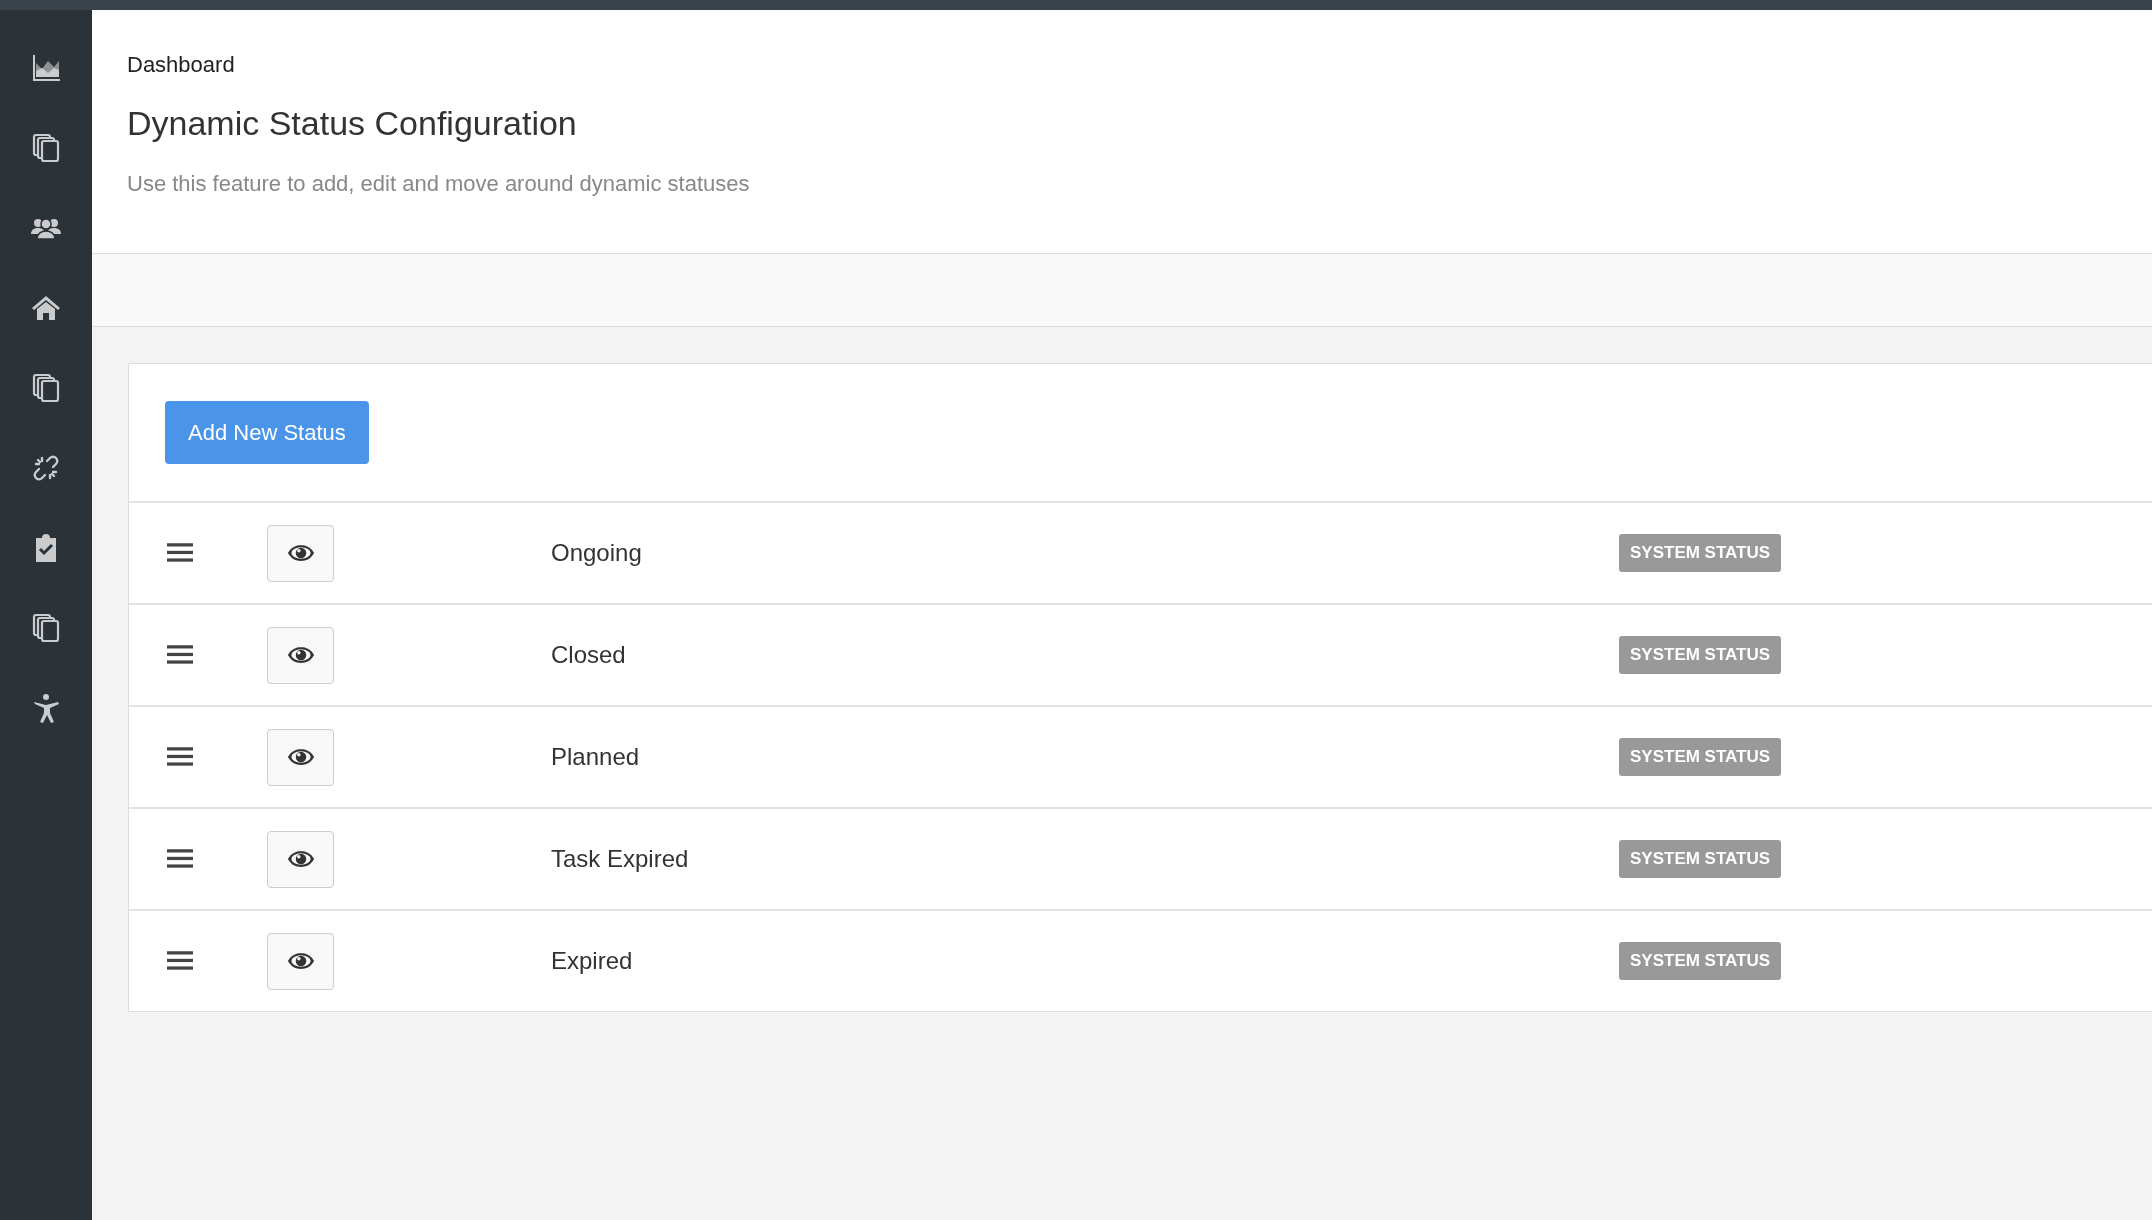 This screenshot has width=2152, height=1220. Describe the element at coordinates (620, 859) in the screenshot. I see `status-name: Task Expired` at that location.